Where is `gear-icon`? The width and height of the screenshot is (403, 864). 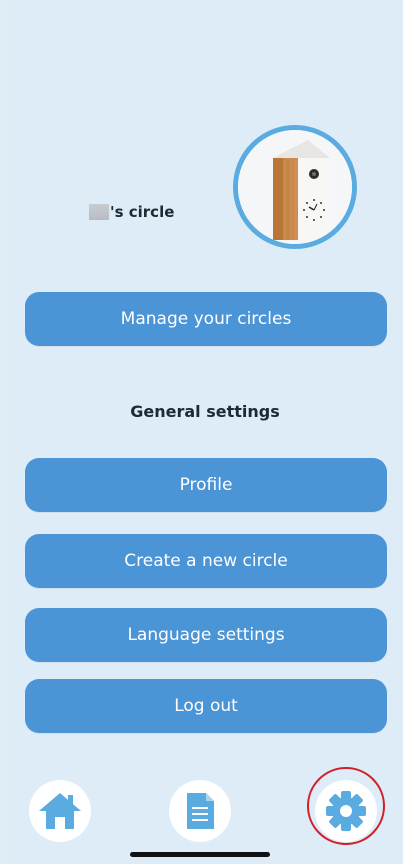 gear-icon is located at coordinates (346, 811).